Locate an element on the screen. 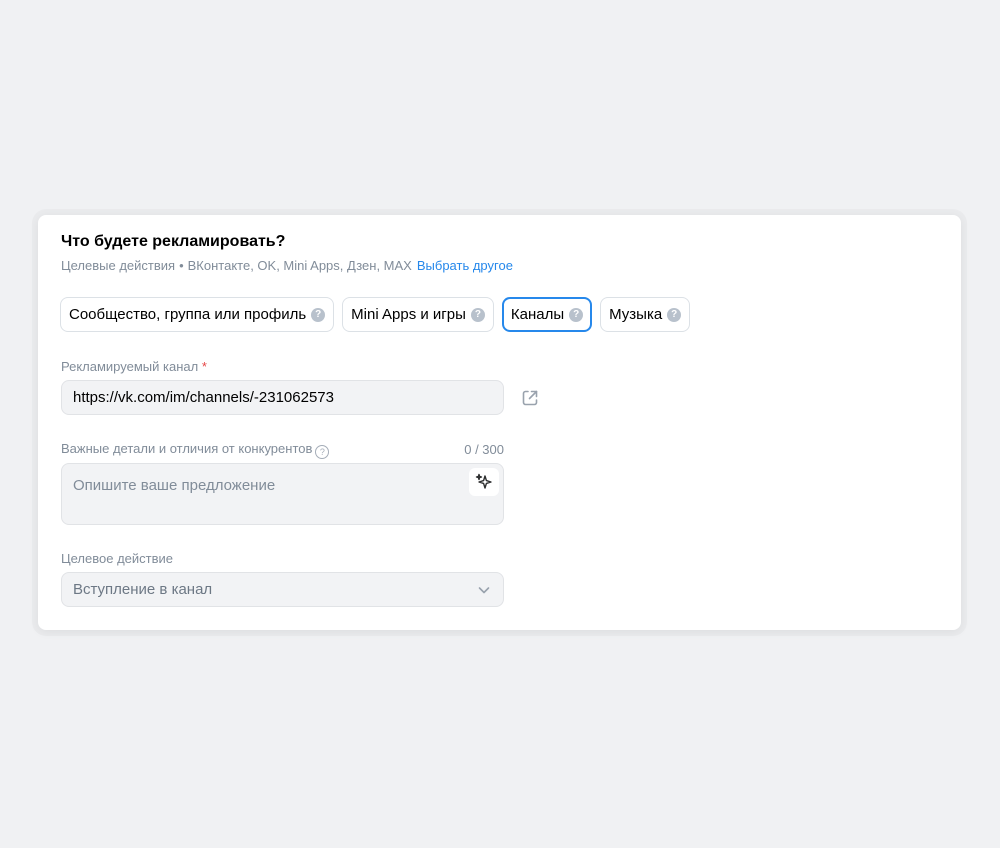 Image resolution: width=1000 pixels, height=848 pixels. required-mark: * is located at coordinates (204, 366).